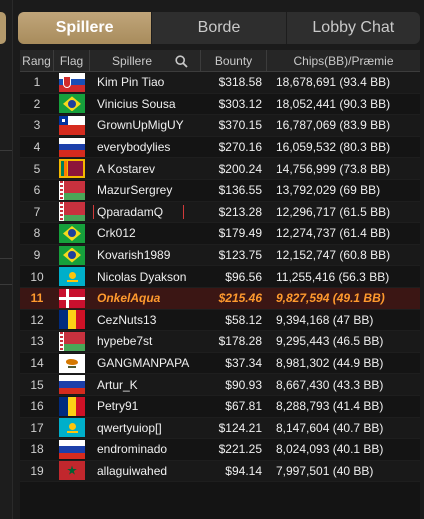  I want to click on player-name-cell: Nicolas Dyakson, so click(145, 277).